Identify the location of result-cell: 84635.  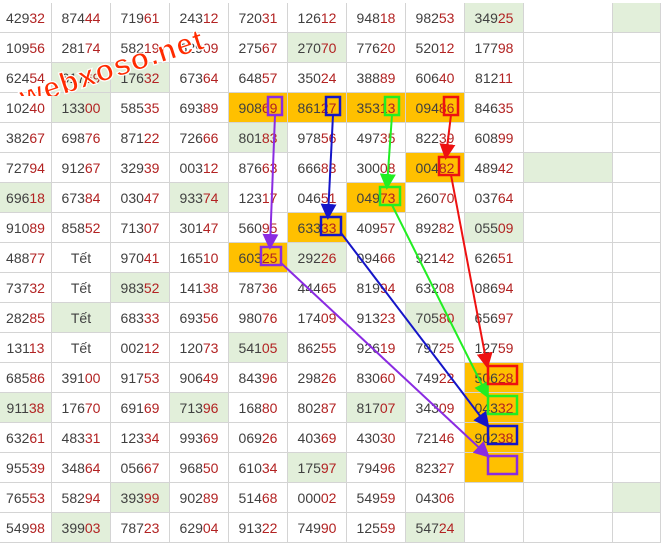
(494, 108).